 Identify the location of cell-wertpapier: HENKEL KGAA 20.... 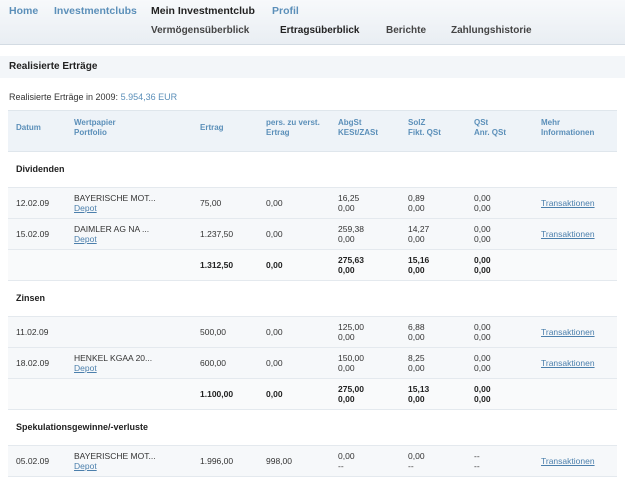
(113, 358).